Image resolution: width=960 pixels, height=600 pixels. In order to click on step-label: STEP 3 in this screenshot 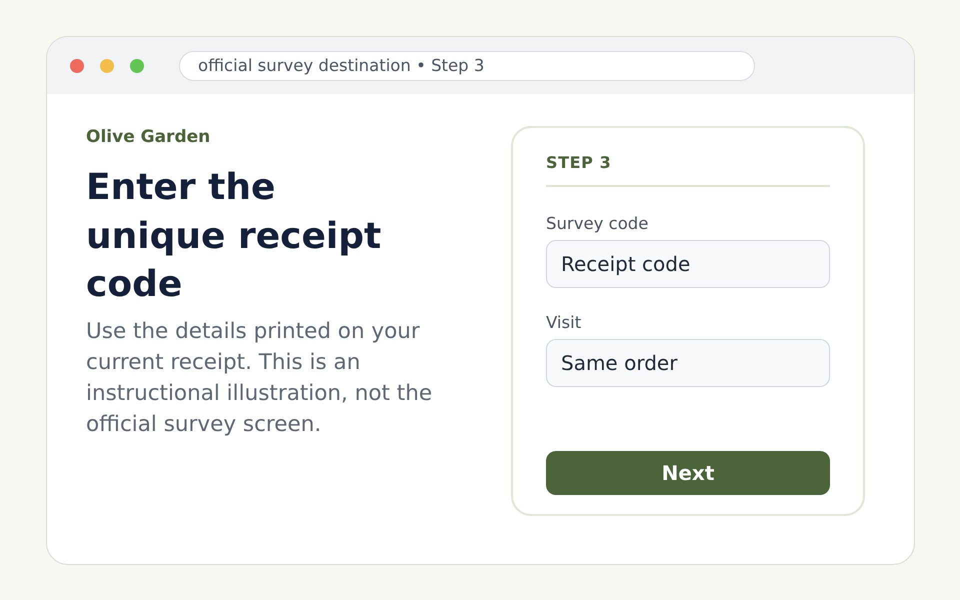, I will do `click(579, 163)`.